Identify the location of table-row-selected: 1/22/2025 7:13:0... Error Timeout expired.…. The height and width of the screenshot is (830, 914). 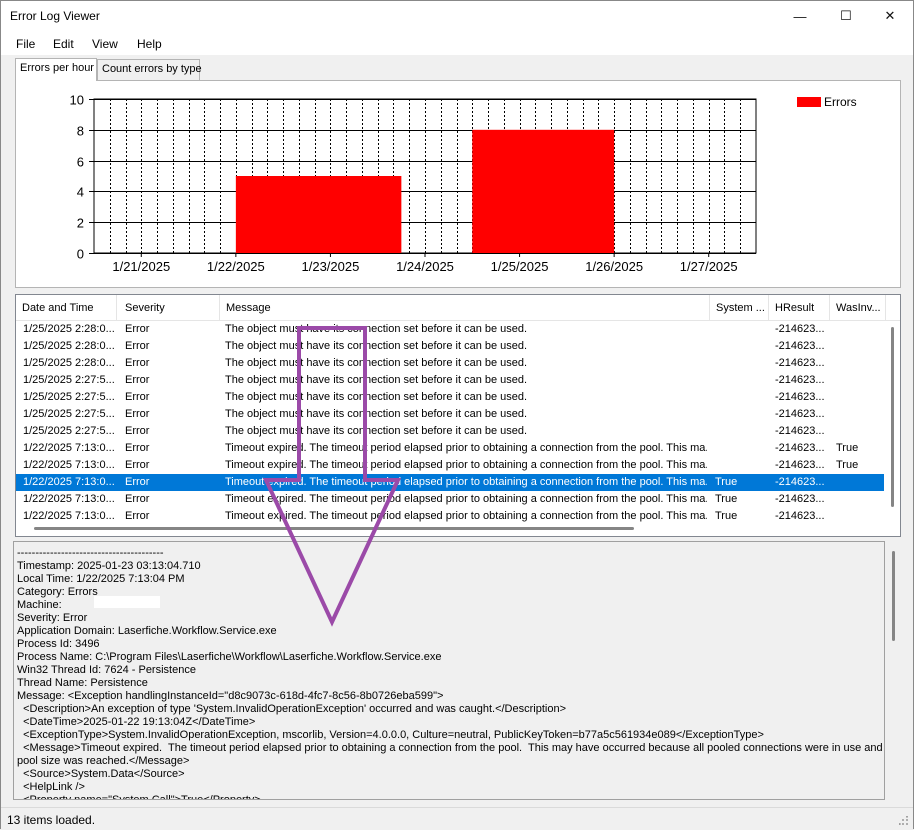
(450, 482).